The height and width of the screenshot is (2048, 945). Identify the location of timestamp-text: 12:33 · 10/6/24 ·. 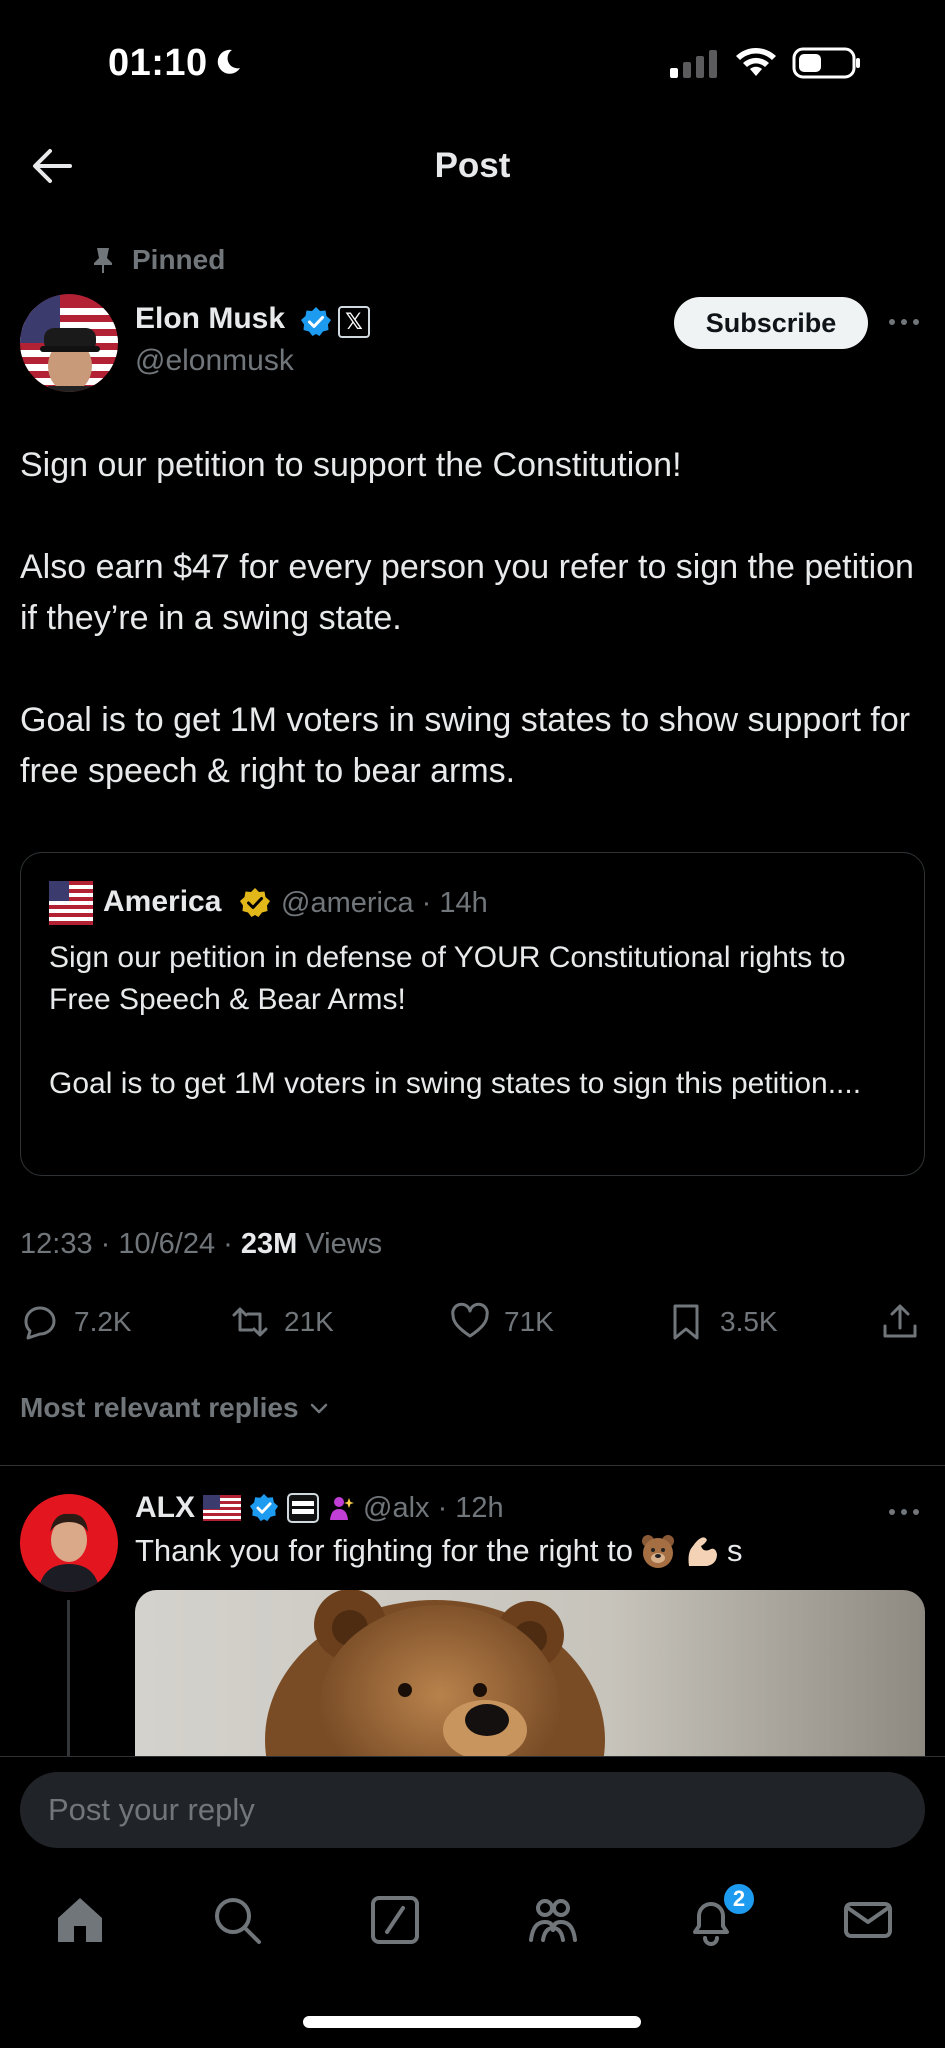
(130, 1244).